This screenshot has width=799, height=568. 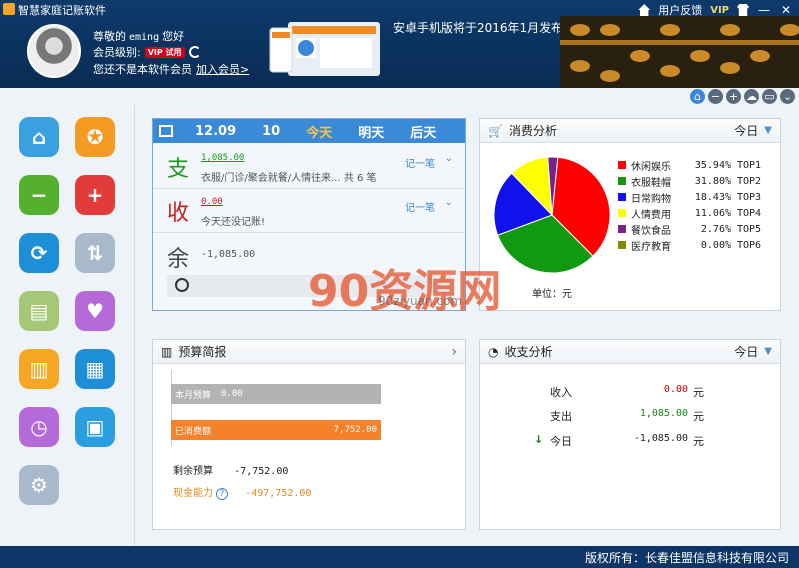 What do you see at coordinates (134, 325) in the screenshot?
I see `sidebar-divider` at bounding box center [134, 325].